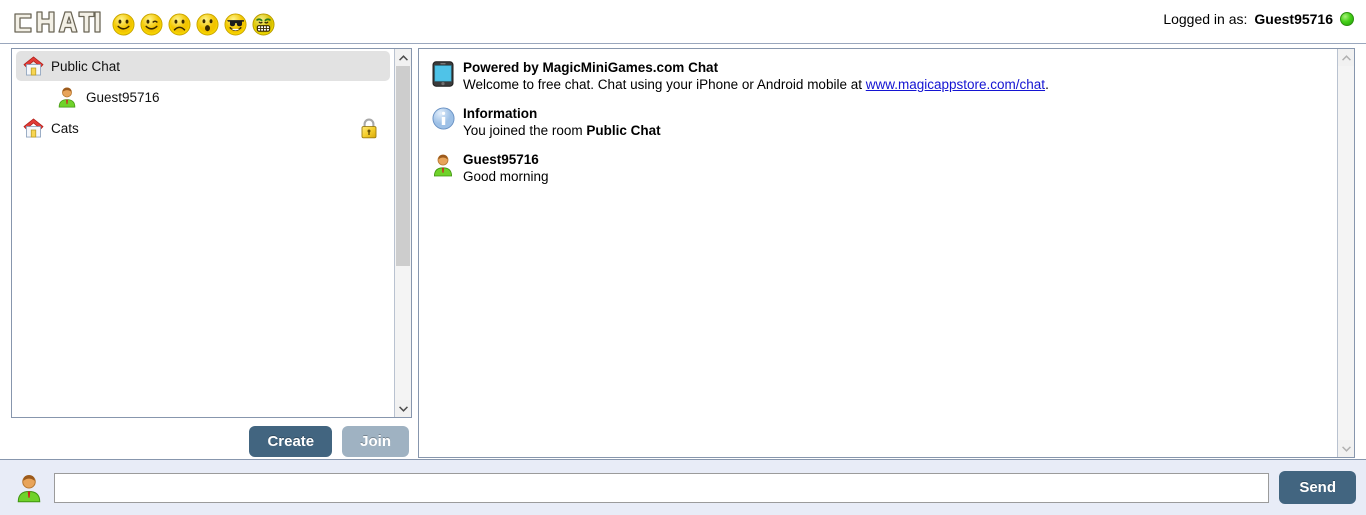 This screenshot has width=1366, height=515. What do you see at coordinates (876, 168) in the screenshot?
I see `chat-message-guest95716: Guest95716 Good morning` at bounding box center [876, 168].